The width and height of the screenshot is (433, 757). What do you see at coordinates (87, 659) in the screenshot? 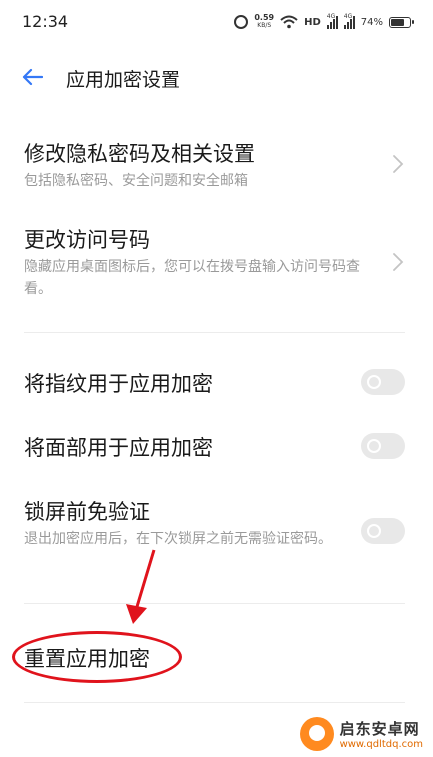
I see `reset-encryption-title: 重置应用加密` at bounding box center [87, 659].